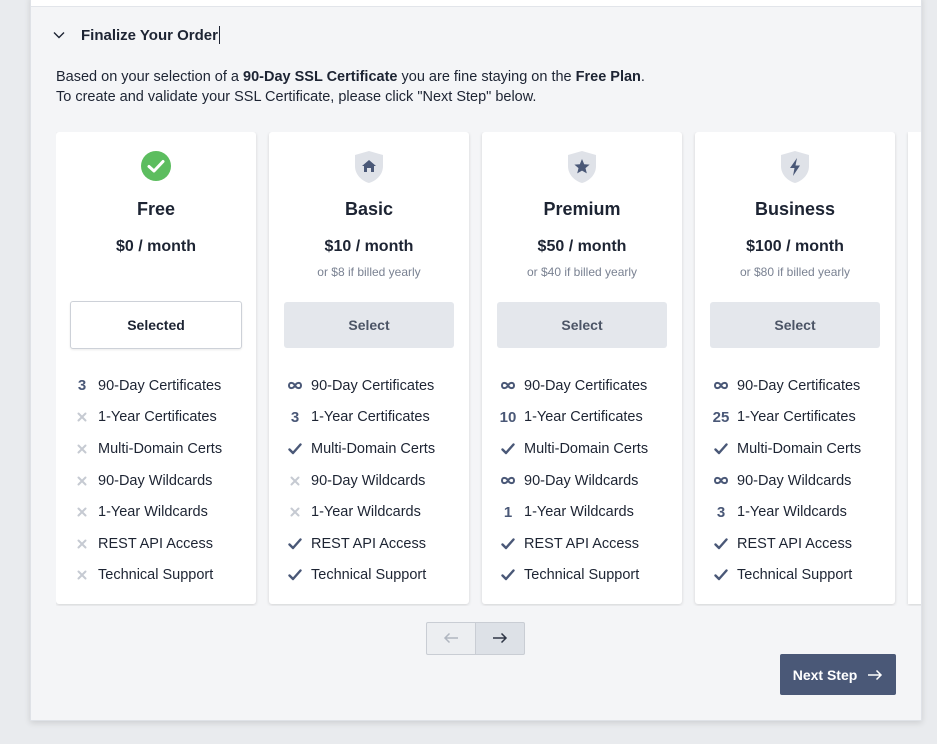  What do you see at coordinates (721, 417) in the screenshot?
I see `feature-count: 25` at bounding box center [721, 417].